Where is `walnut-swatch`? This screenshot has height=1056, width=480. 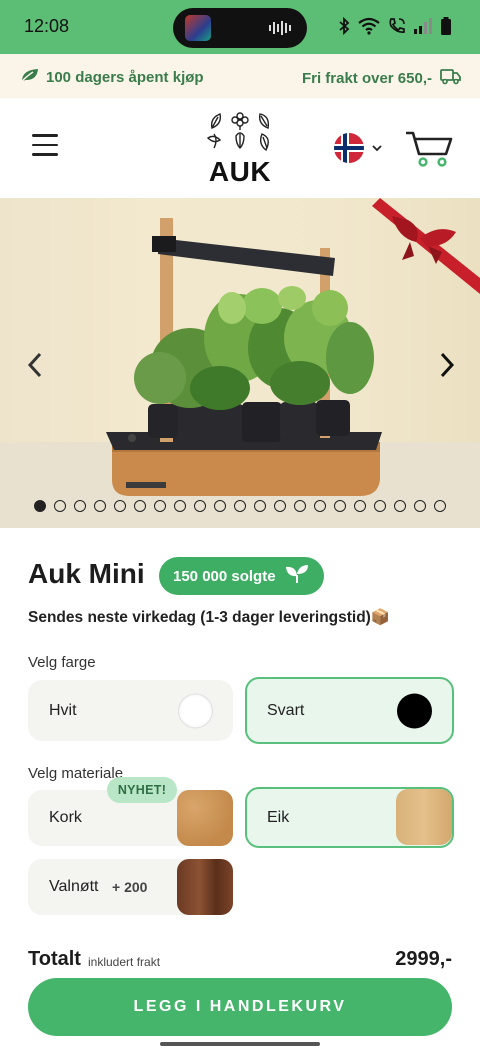 walnut-swatch is located at coordinates (205, 887).